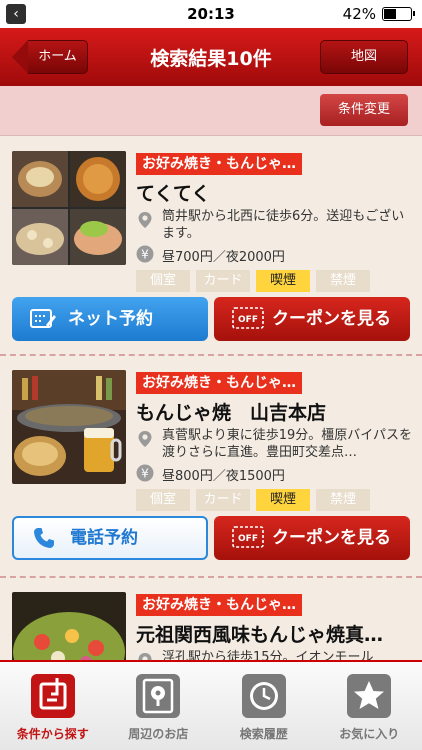 The width and height of the screenshot is (422, 750). I want to click on net-reservation-label: ネット予約, so click(110, 319).